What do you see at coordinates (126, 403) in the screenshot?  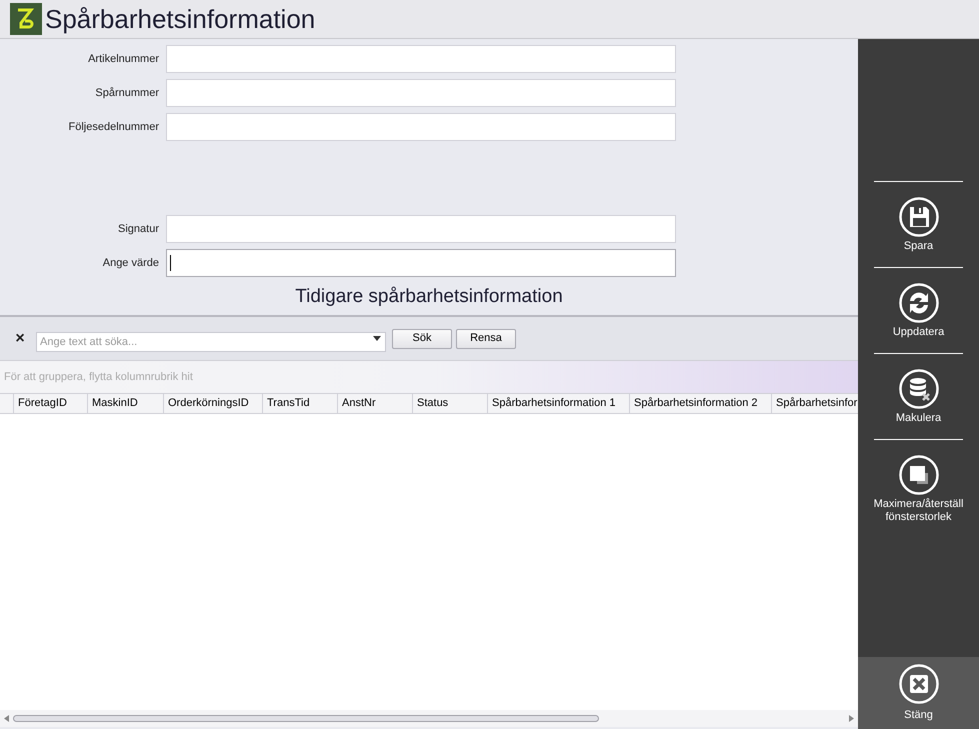 I see `column-header: MaskinID` at bounding box center [126, 403].